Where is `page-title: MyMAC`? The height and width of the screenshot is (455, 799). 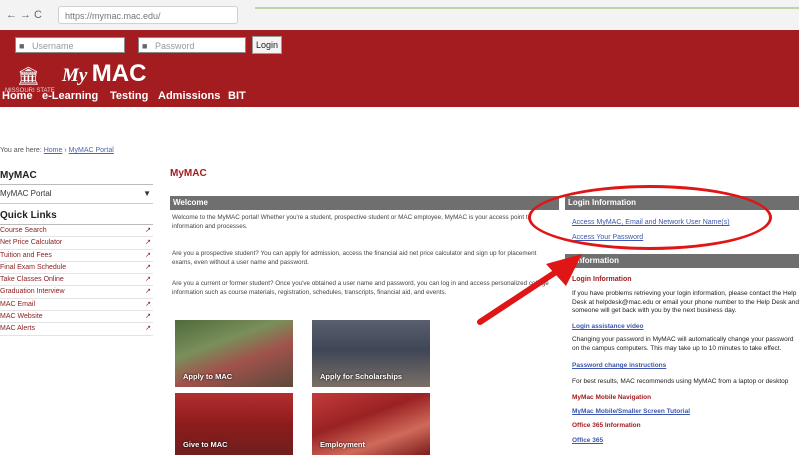
page-title: MyMAC is located at coordinates (188, 173).